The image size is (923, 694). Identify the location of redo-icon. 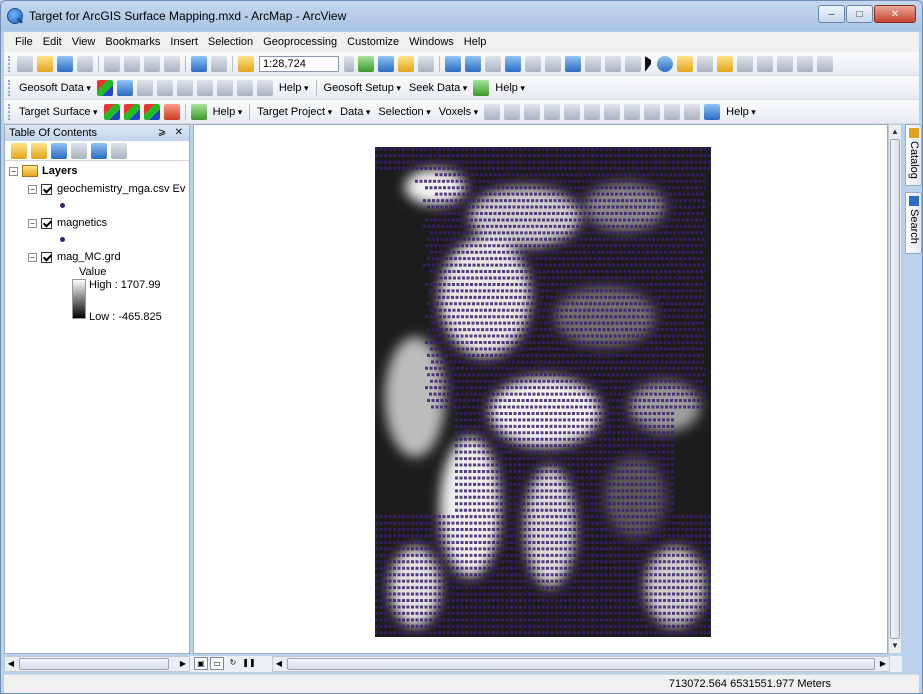
(219, 63).